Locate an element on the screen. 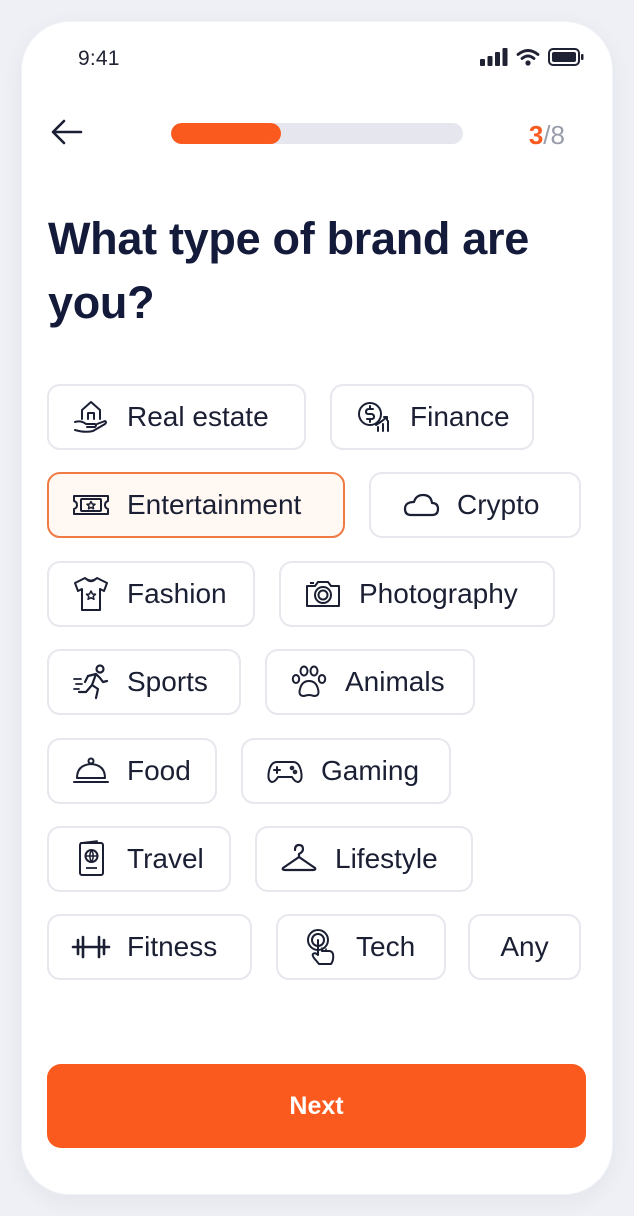 The height and width of the screenshot is (1216, 634). chip-label: Animals is located at coordinates (395, 681).